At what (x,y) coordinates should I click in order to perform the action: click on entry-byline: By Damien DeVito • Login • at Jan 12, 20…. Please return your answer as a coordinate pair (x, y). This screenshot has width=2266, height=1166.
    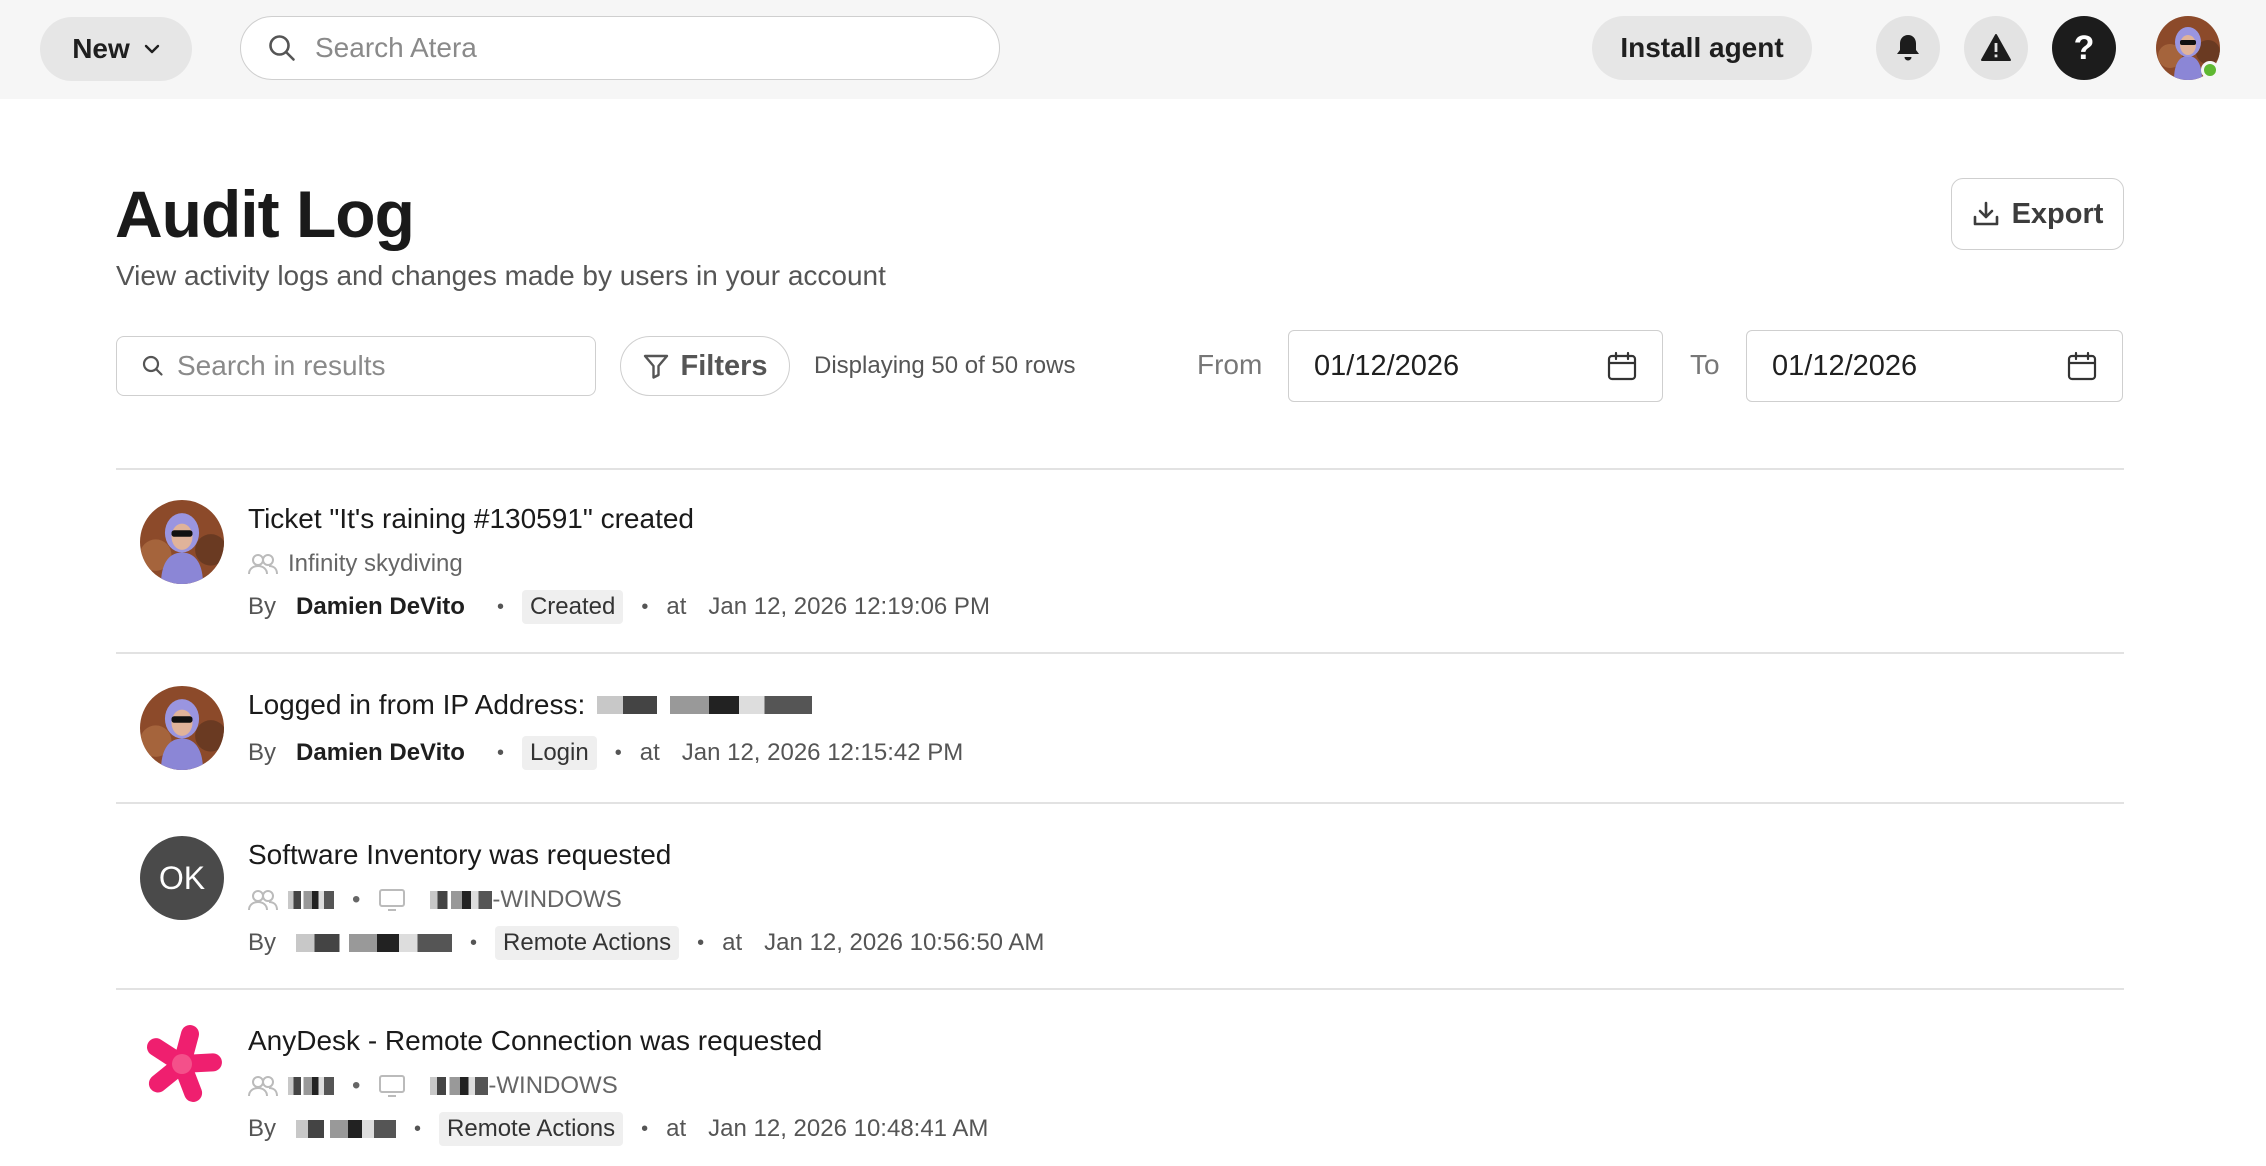
    Looking at the image, I should click on (605, 753).